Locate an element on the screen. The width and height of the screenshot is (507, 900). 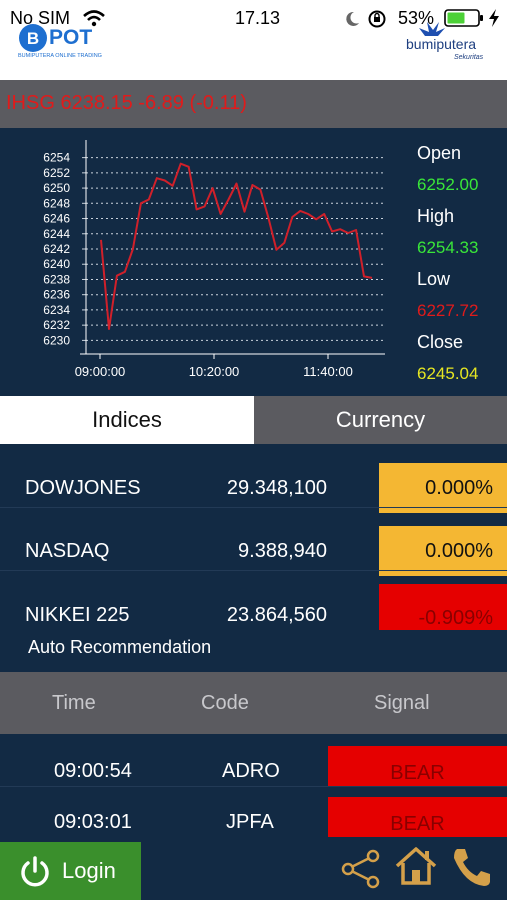
stock-code: JPFA is located at coordinates (250, 822).